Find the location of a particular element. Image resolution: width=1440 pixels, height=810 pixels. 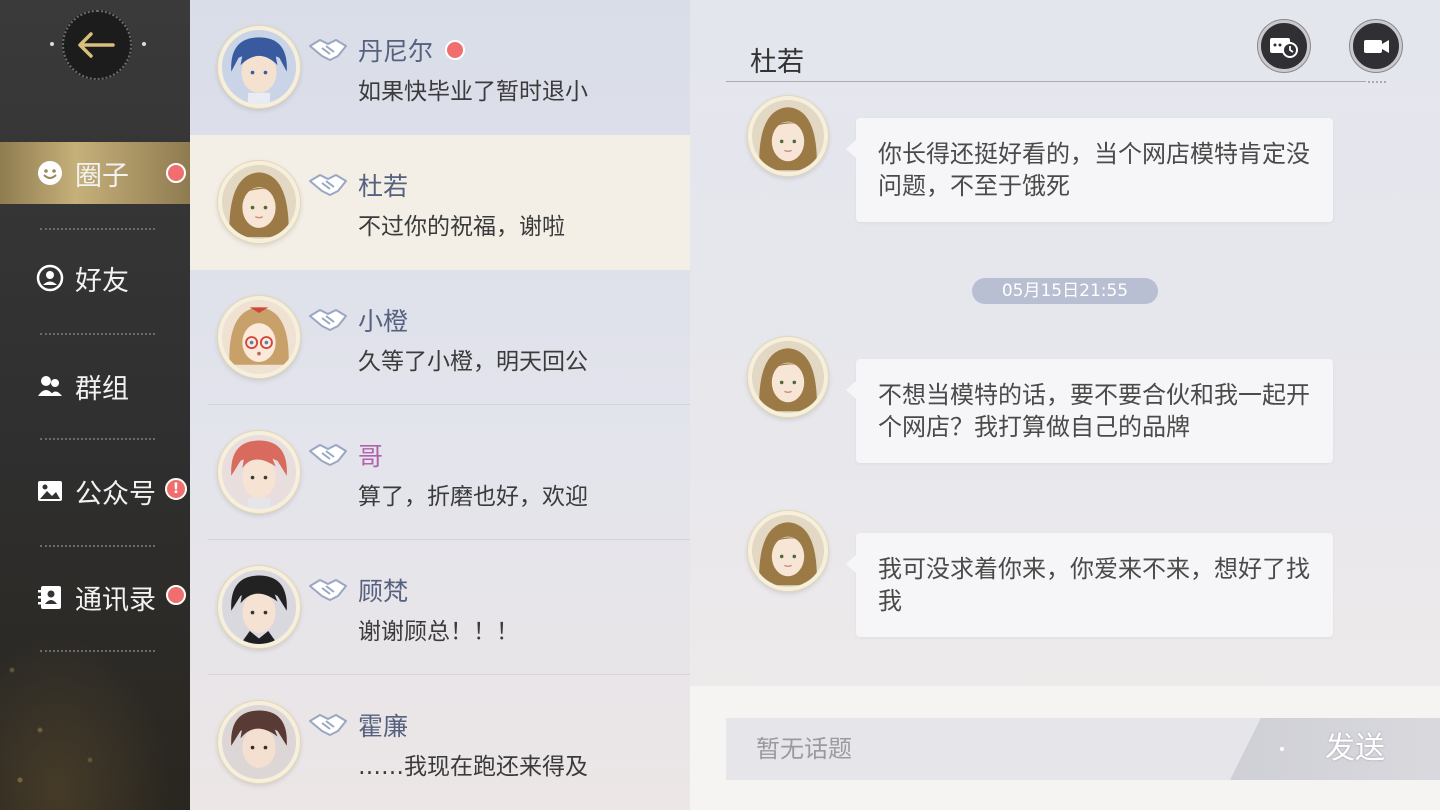

conversation-item: 霍廉 ……我现在跑还来得及 is located at coordinates (440, 742).